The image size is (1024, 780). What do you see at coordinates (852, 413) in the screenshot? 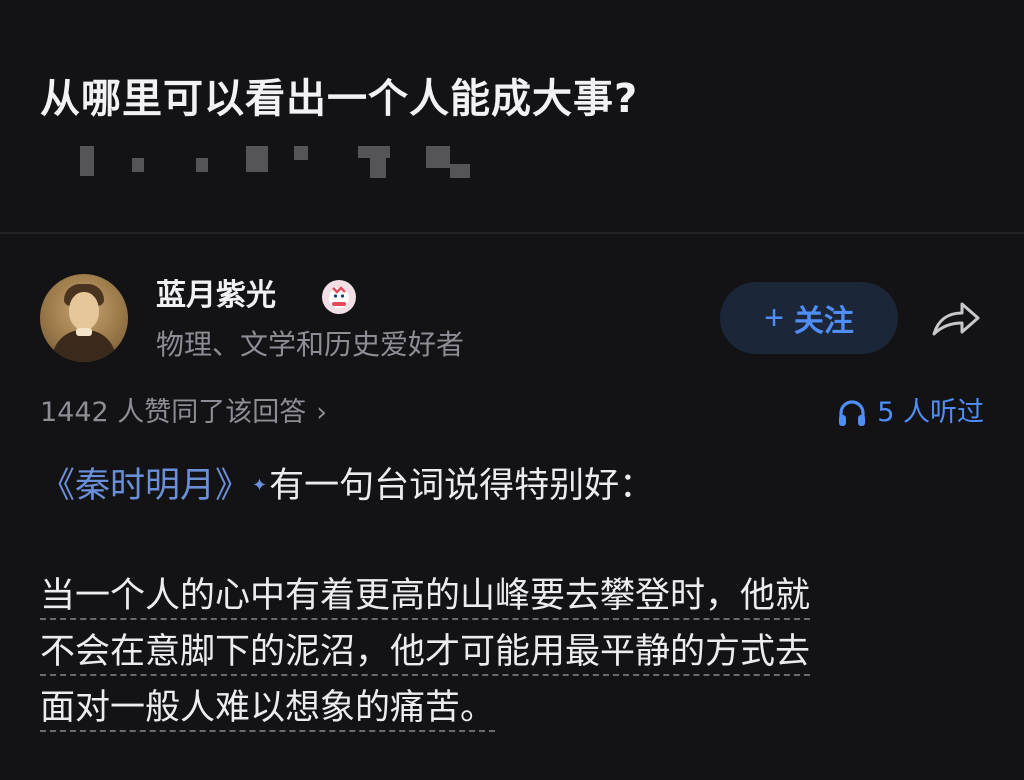
I see `headphones-icon` at bounding box center [852, 413].